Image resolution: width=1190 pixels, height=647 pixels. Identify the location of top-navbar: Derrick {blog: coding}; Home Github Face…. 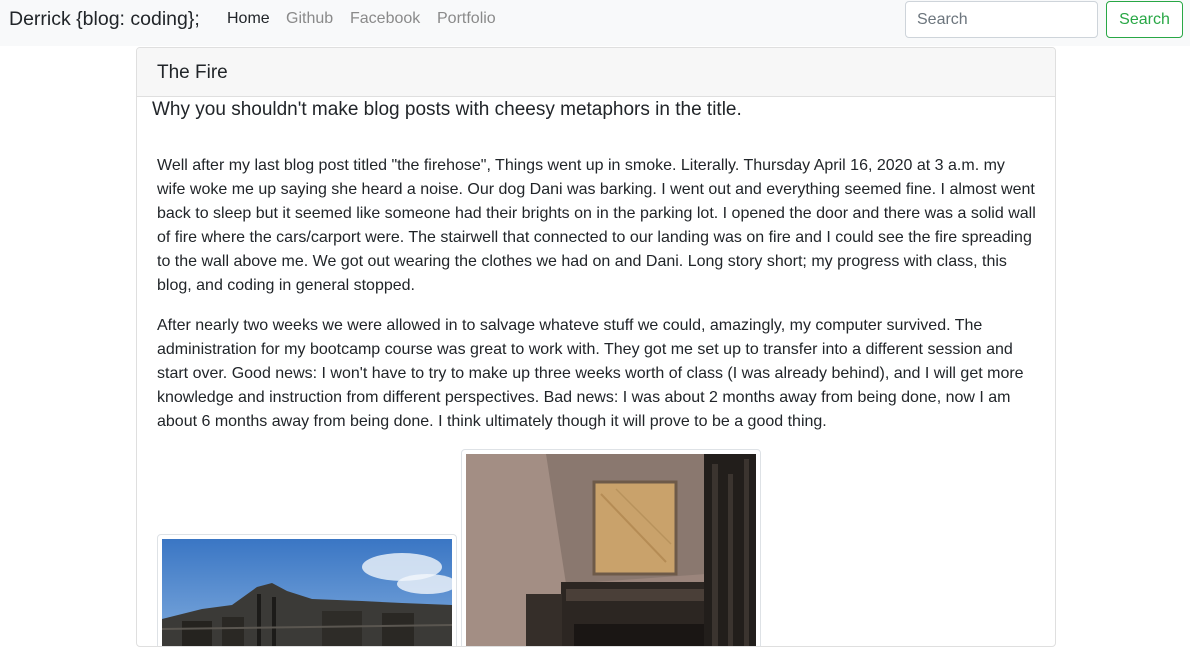
(595, 23).